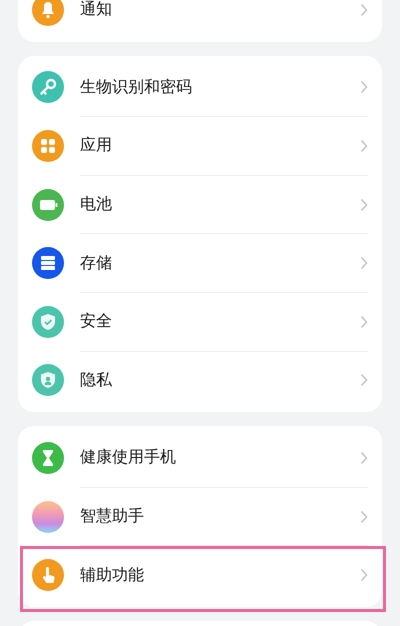 This screenshot has width=400, height=626. I want to click on item-label: 健康使用手机, so click(128, 457).